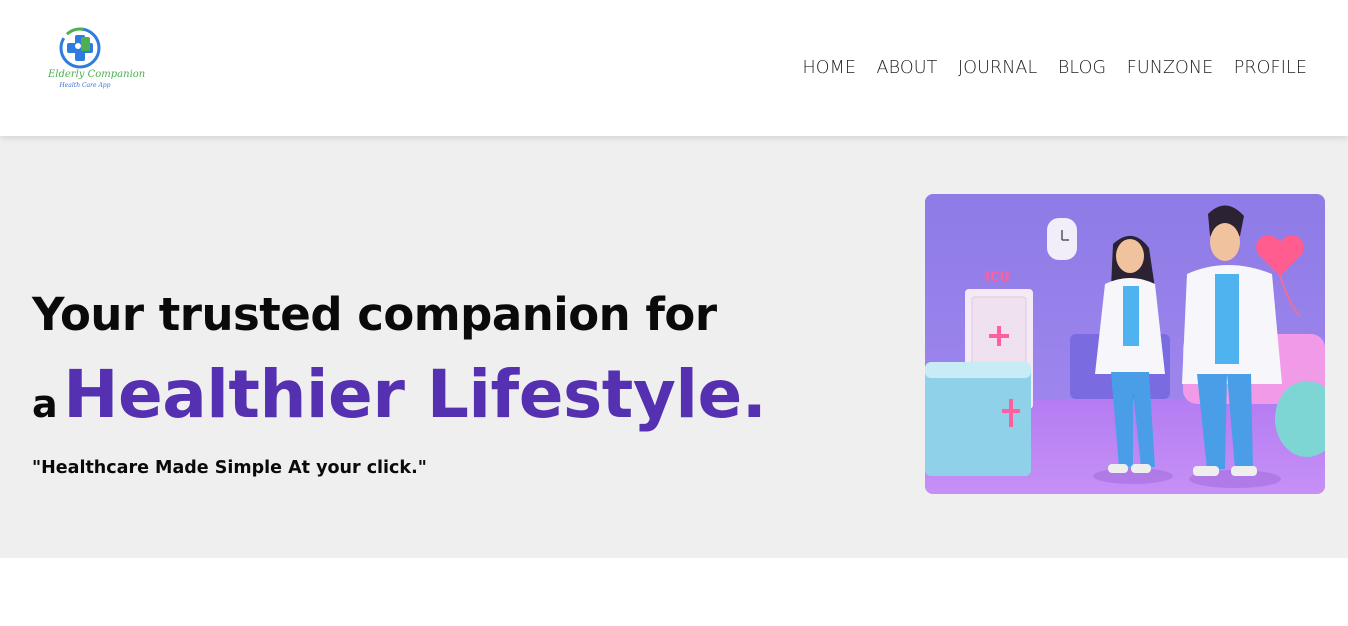 The height and width of the screenshot is (626, 1348). What do you see at coordinates (674, 592) in the screenshot?
I see `page-below-fold` at bounding box center [674, 592].